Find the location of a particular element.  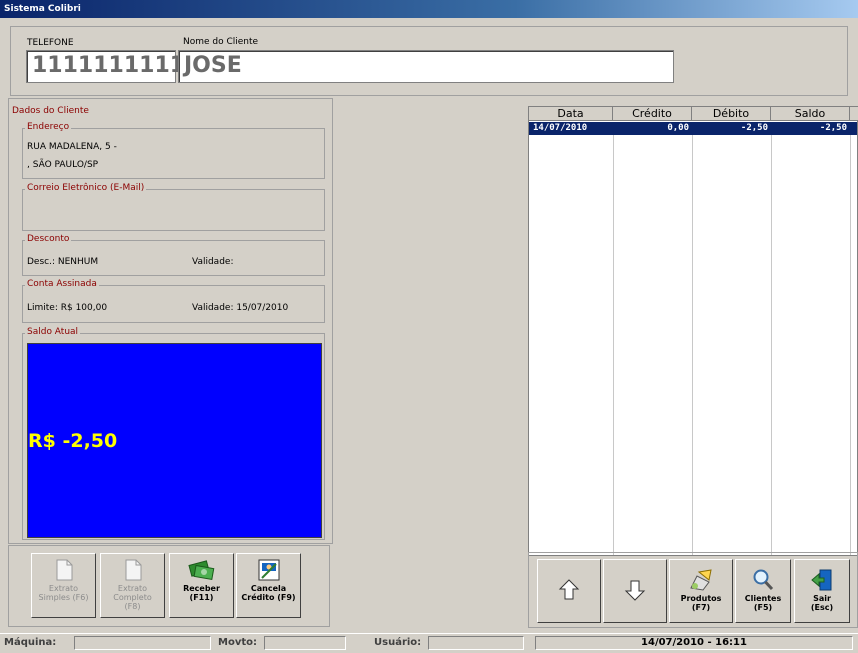

balance-display: R$ -2,50 is located at coordinates (174, 440).